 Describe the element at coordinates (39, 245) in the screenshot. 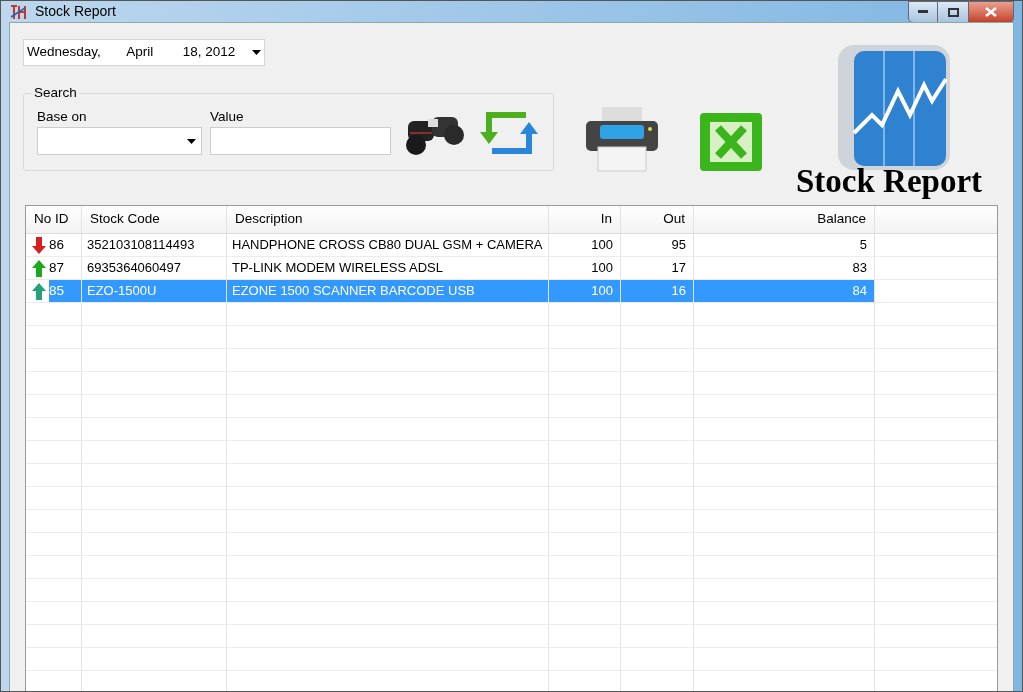

I see `down-arrow-icon` at that location.